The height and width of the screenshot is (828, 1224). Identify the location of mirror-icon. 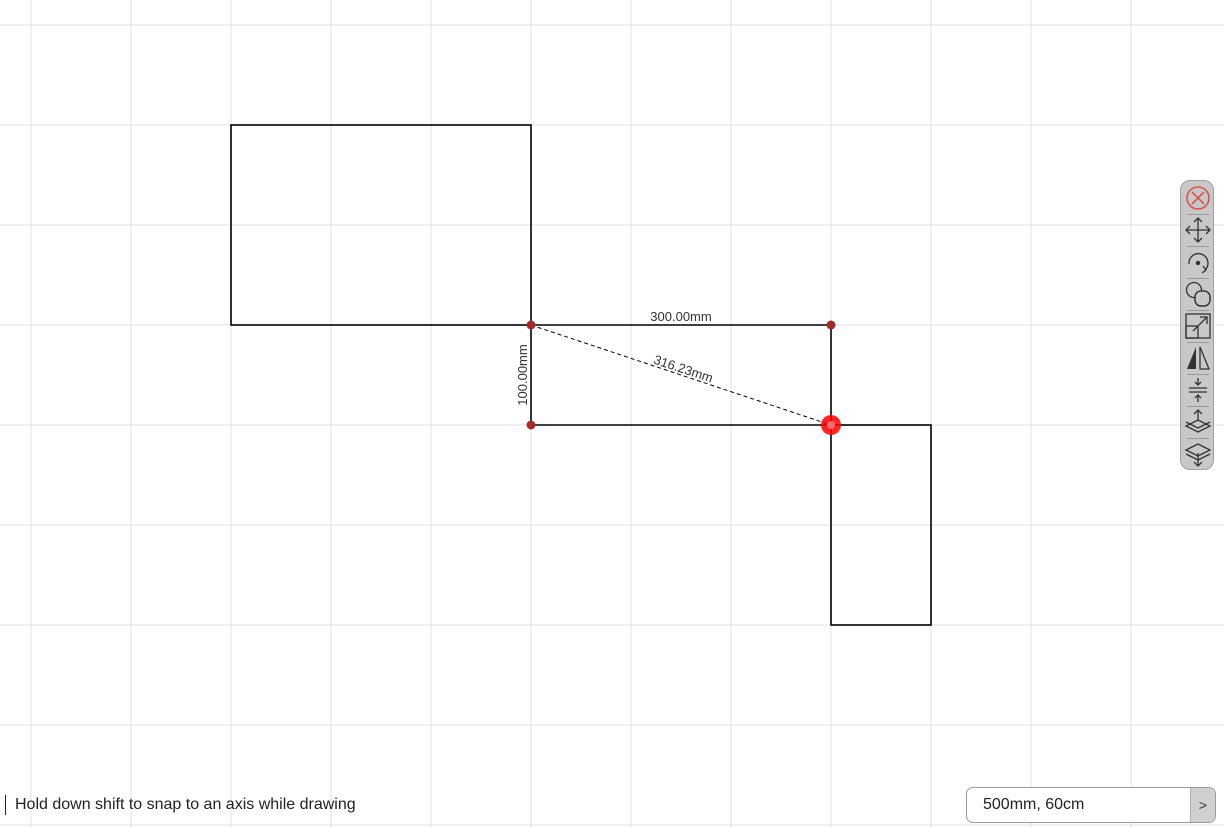
(1198, 358).